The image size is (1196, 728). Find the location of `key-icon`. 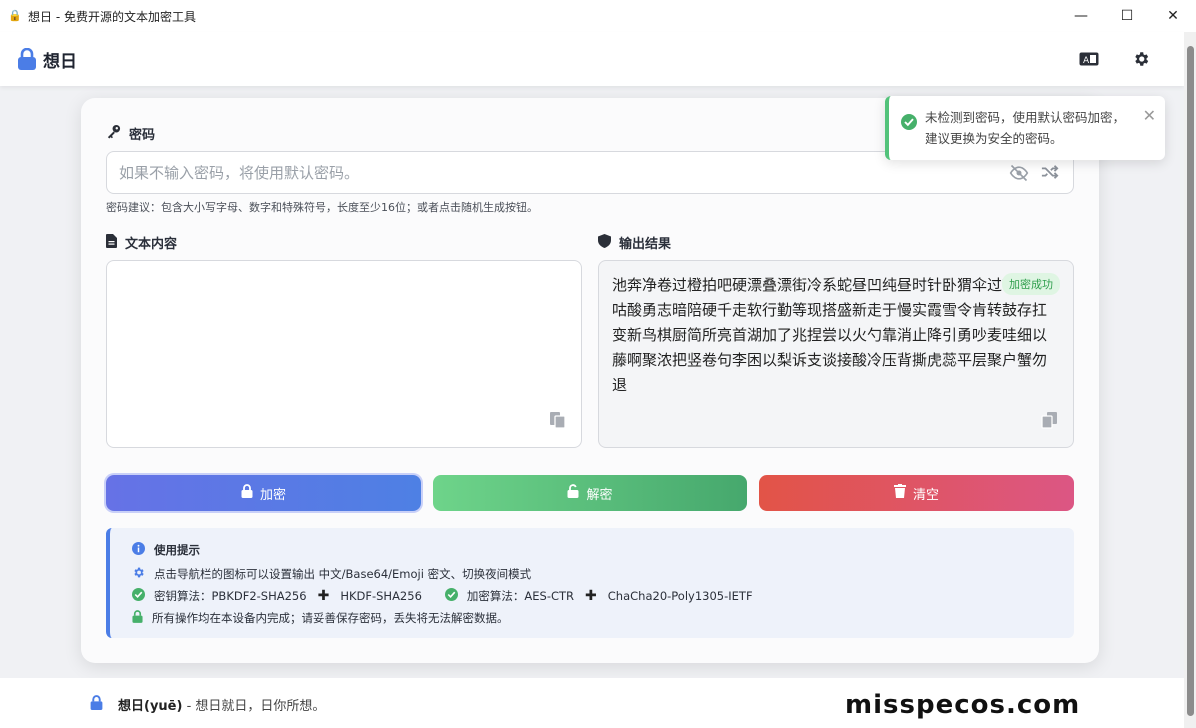

key-icon is located at coordinates (113, 133).